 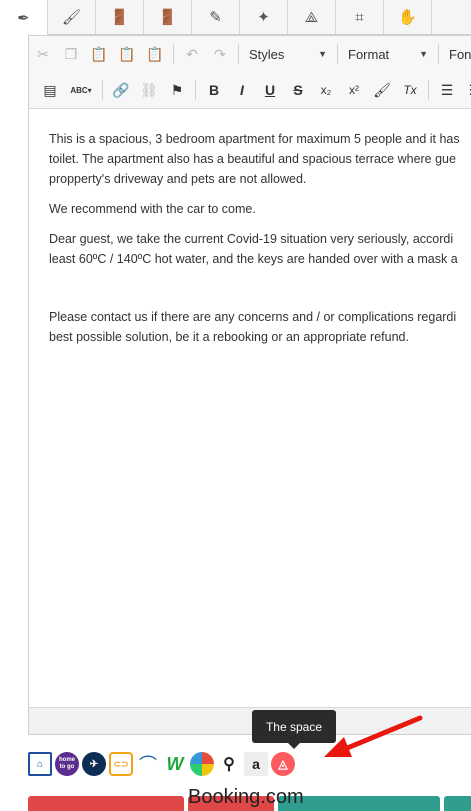 What do you see at coordinates (40, 764) in the screenshot?
I see `house-channel-icon: ⌂` at bounding box center [40, 764].